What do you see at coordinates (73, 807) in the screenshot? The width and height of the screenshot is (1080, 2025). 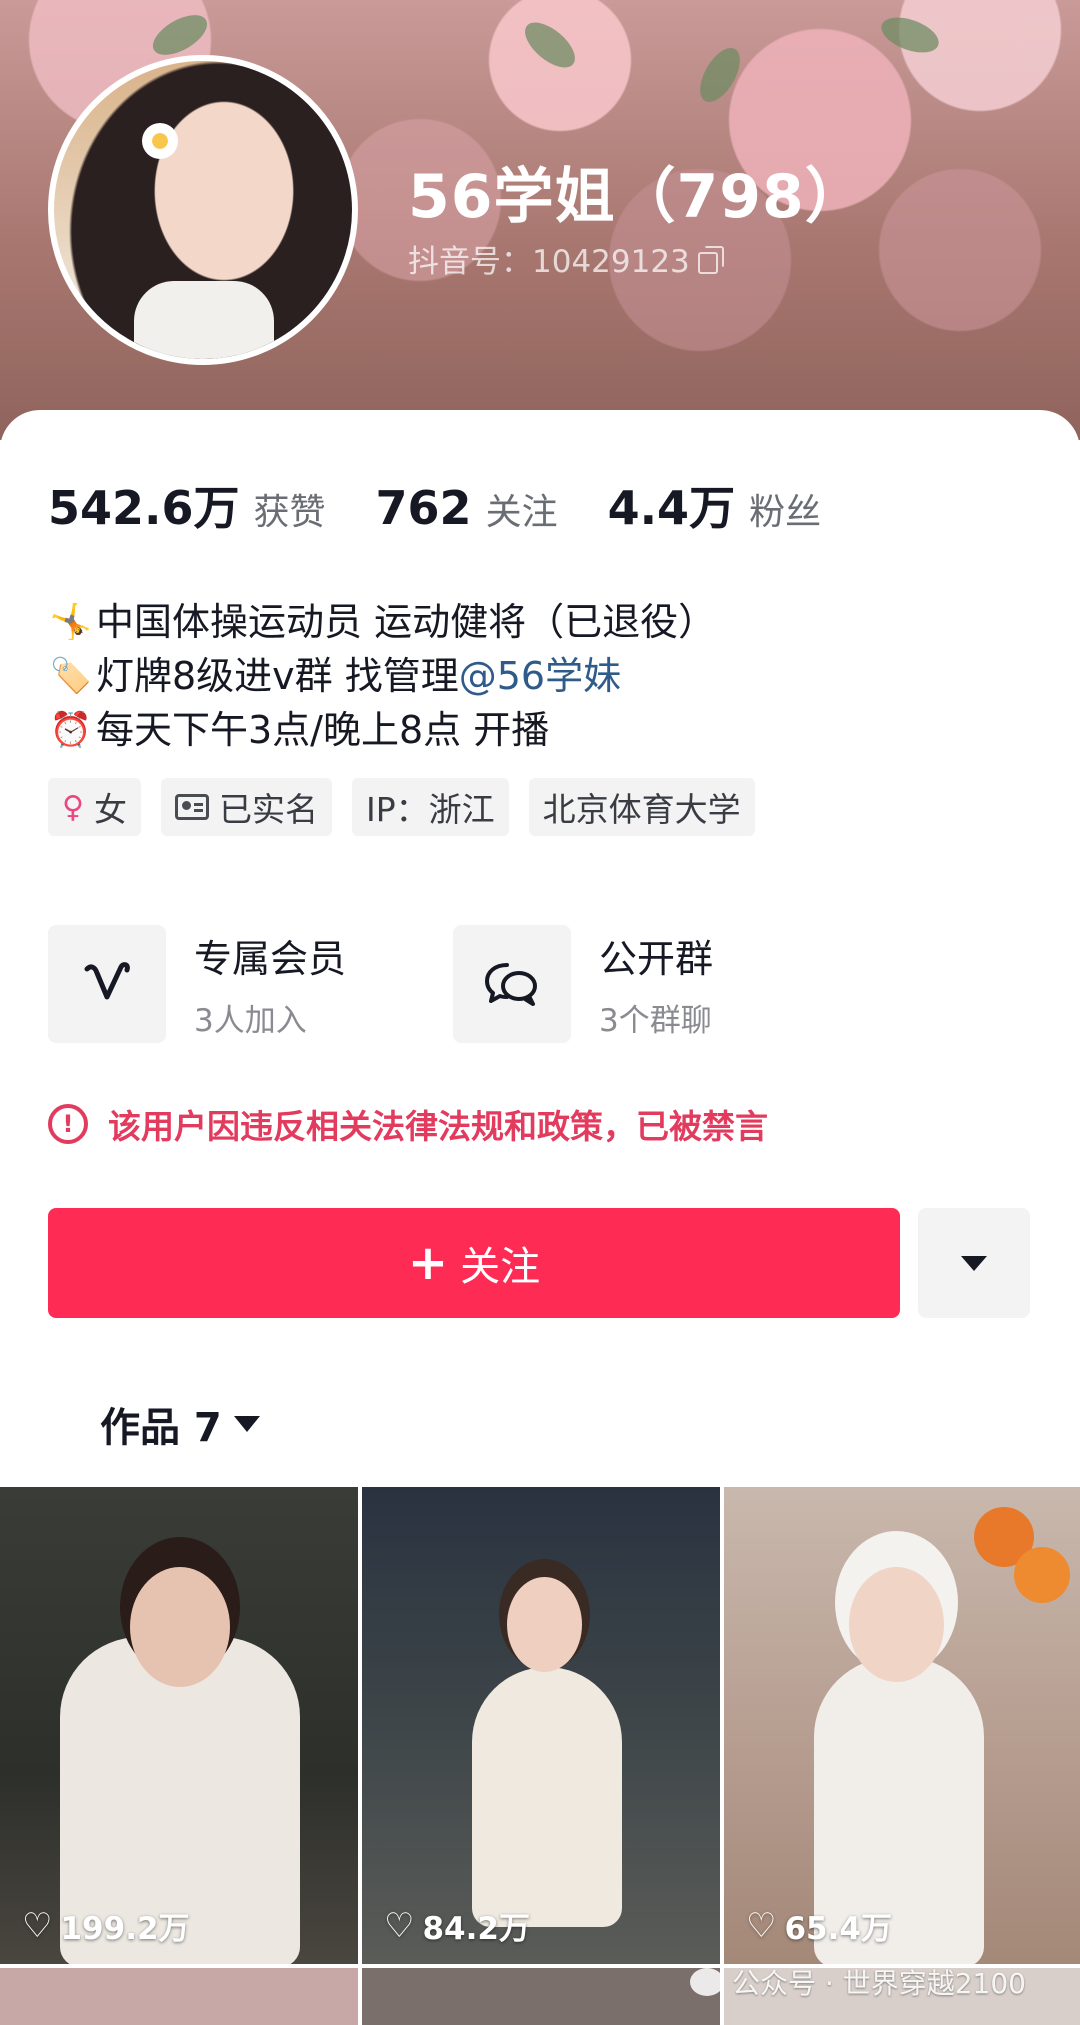 I see `female-icon: ♀` at bounding box center [73, 807].